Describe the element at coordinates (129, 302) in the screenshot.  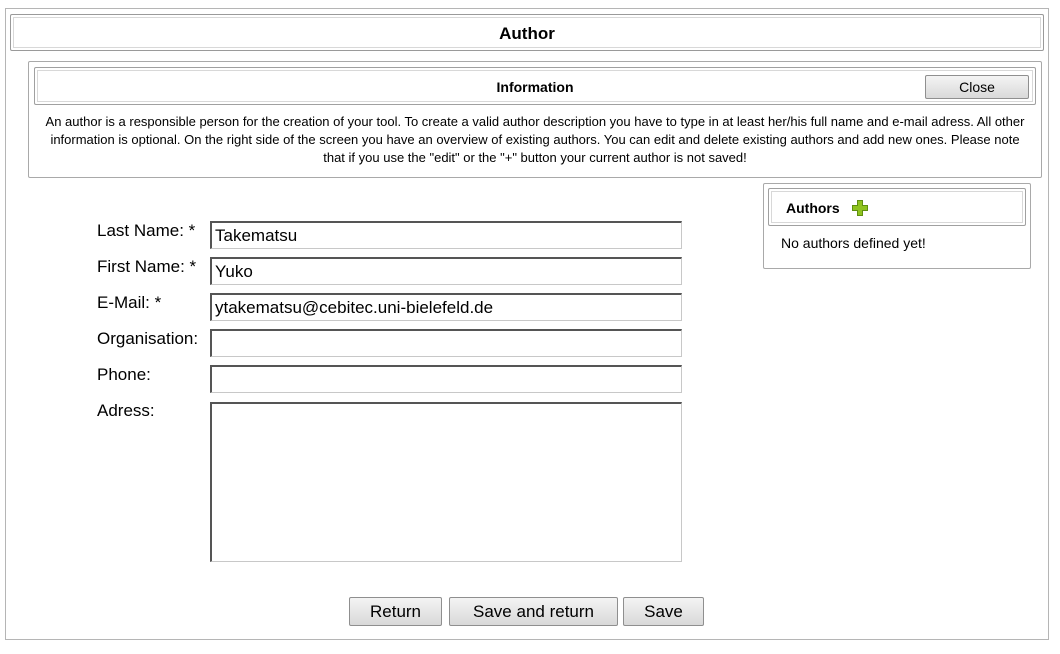
I see `email-label: E-Mail: *` at that location.